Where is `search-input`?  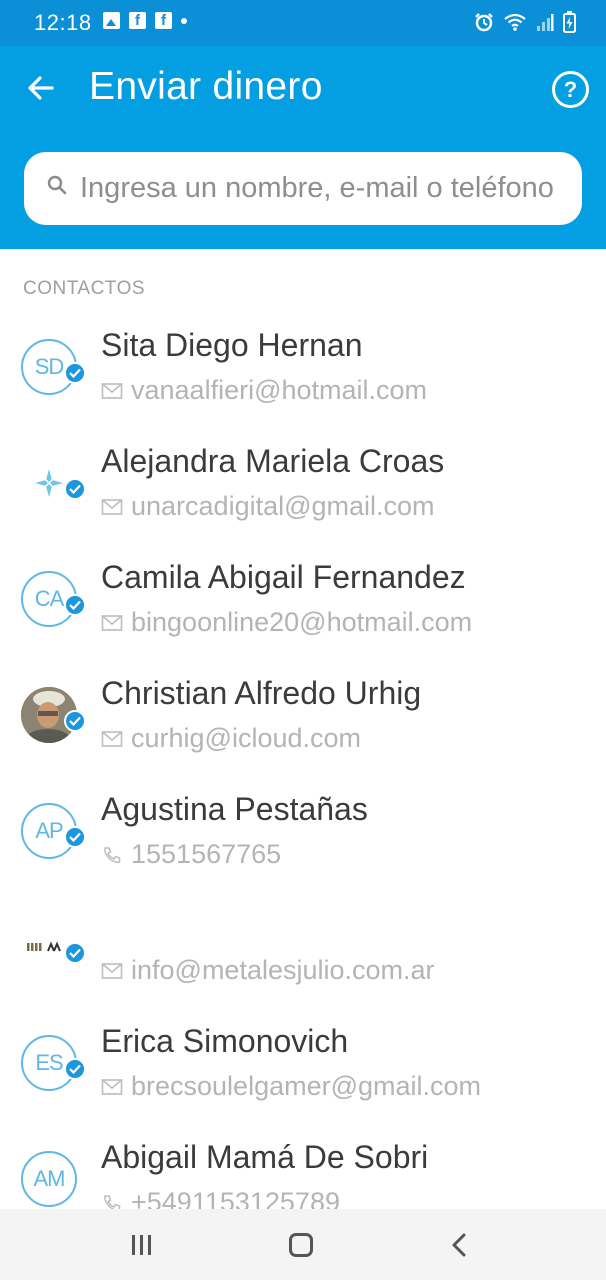
search-input is located at coordinates (330, 188).